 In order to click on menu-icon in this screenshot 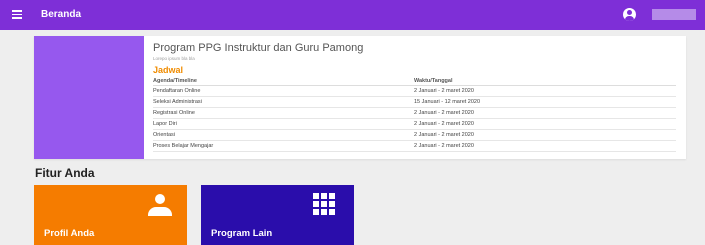, I will do `click(17, 14)`.